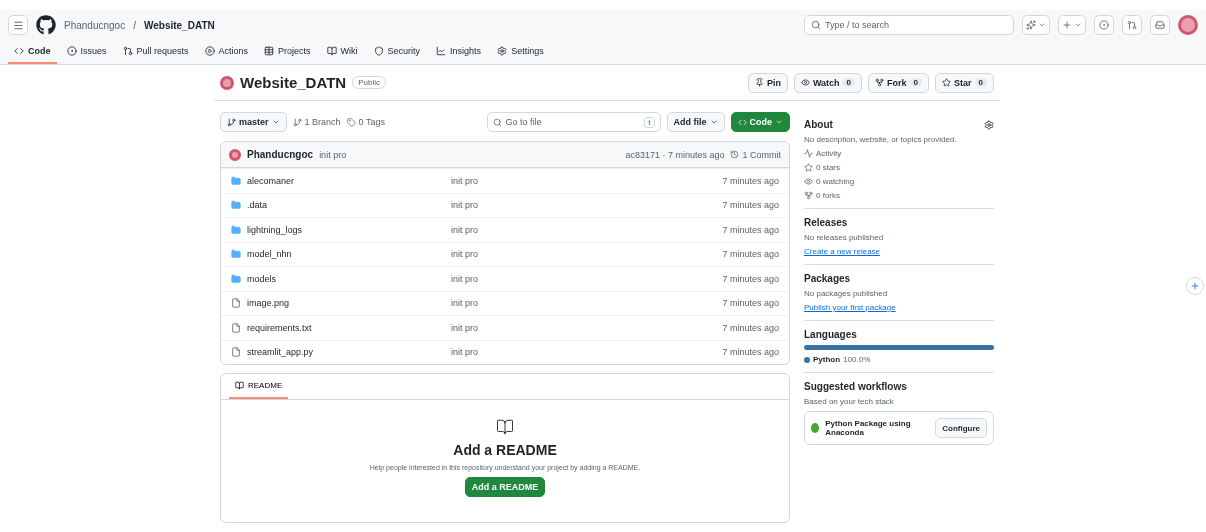 The width and height of the screenshot is (1206, 532). What do you see at coordinates (341, 180) in the screenshot?
I see `file-name: alecomaner` at bounding box center [341, 180].